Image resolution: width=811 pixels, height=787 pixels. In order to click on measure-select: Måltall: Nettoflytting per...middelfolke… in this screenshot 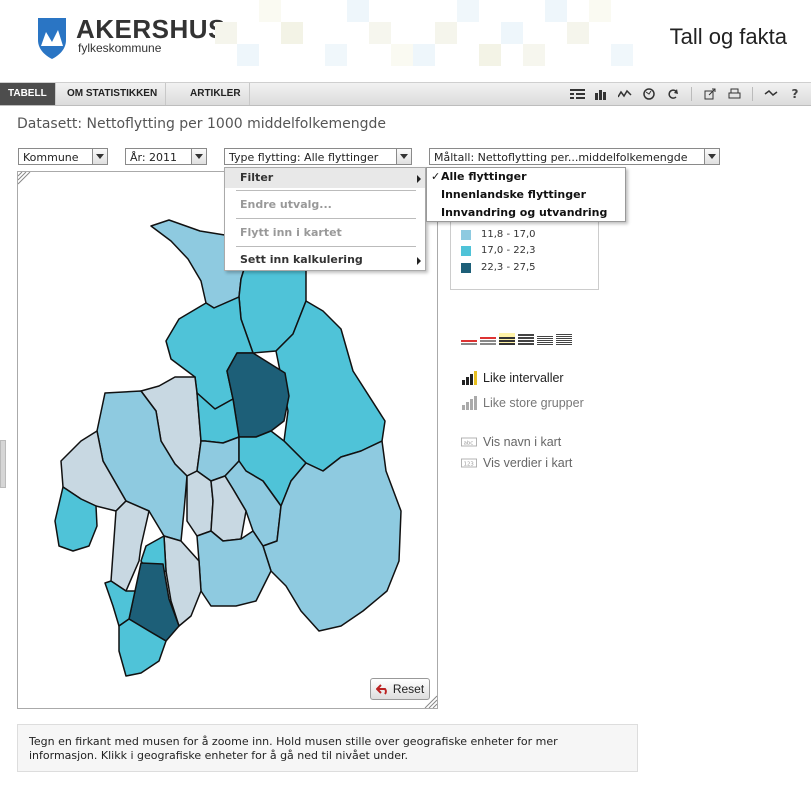, I will do `click(574, 156)`.